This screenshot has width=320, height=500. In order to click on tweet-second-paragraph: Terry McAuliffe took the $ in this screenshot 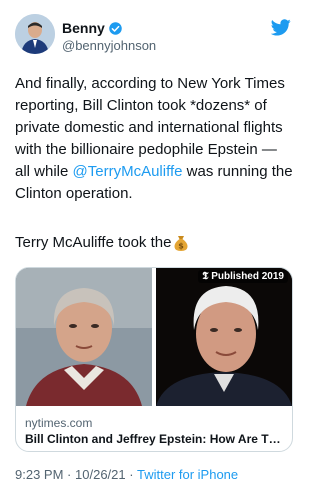, I will do `click(102, 243)`.